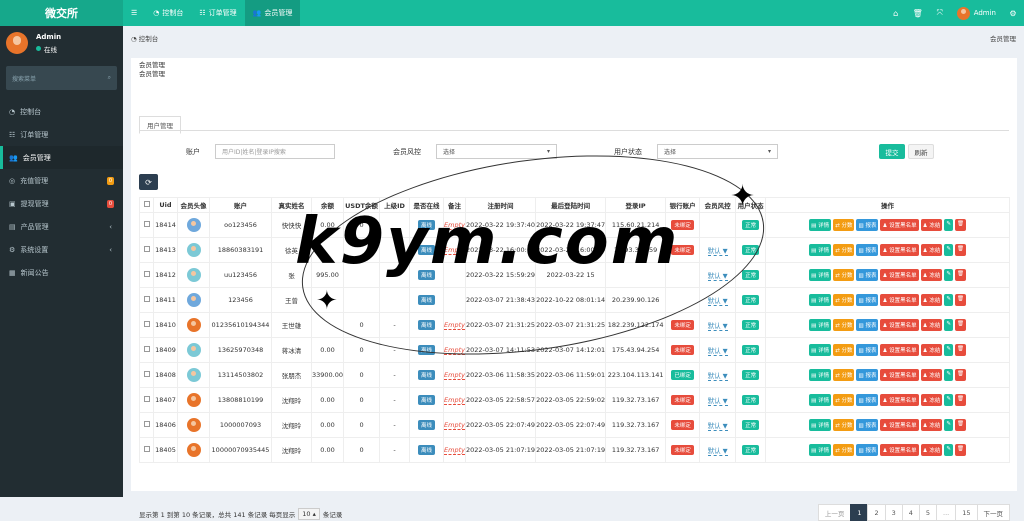 The image size is (1024, 521). I want to click on sidebar-item-products: ▤ 产品管理 ‹, so click(61, 226).